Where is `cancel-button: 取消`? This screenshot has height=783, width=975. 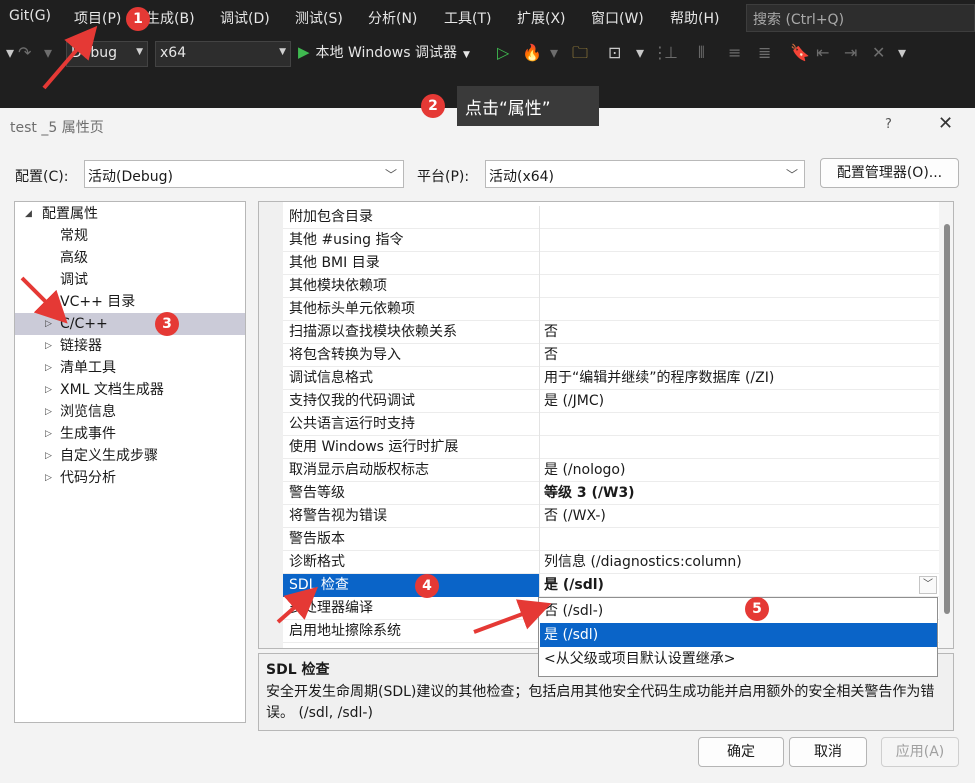
cancel-button: 取消 is located at coordinates (828, 752).